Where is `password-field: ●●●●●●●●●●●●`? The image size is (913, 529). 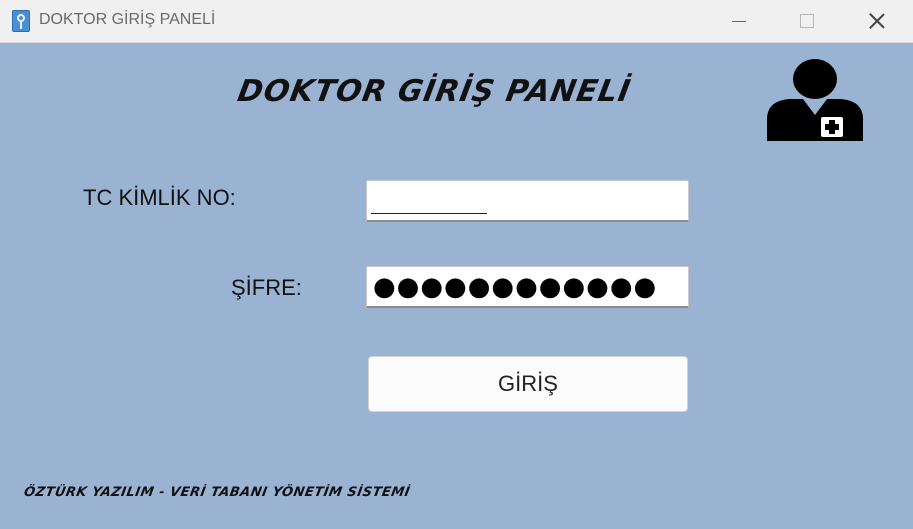
password-field: ●●●●●●●●●●●● is located at coordinates (527, 287).